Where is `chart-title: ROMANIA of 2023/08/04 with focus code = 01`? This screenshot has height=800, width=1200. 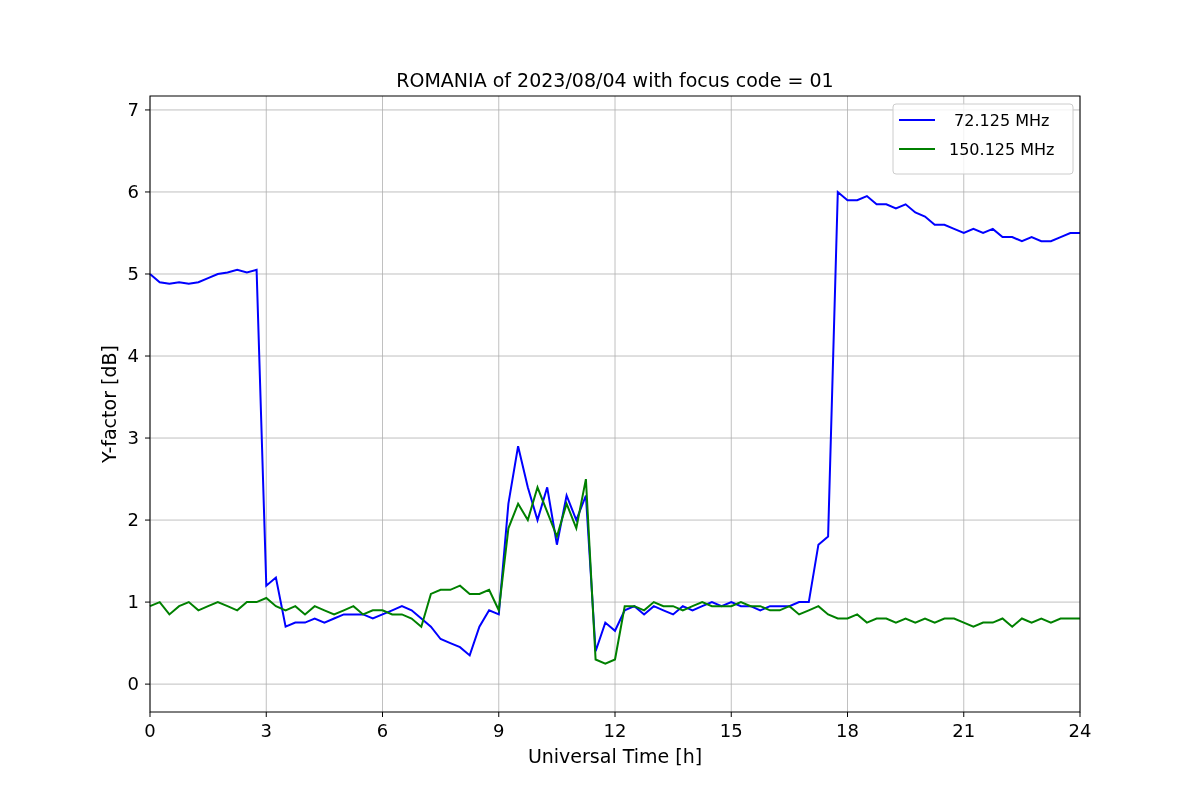
chart-title: ROMANIA of 2023/08/04 with focus code = 01 is located at coordinates (615, 80).